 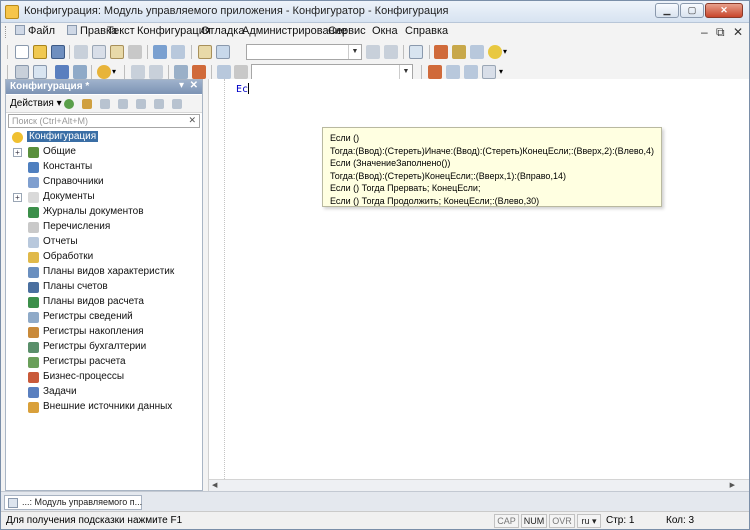 I want to click on menu-text: Текст, so click(x=121, y=31).